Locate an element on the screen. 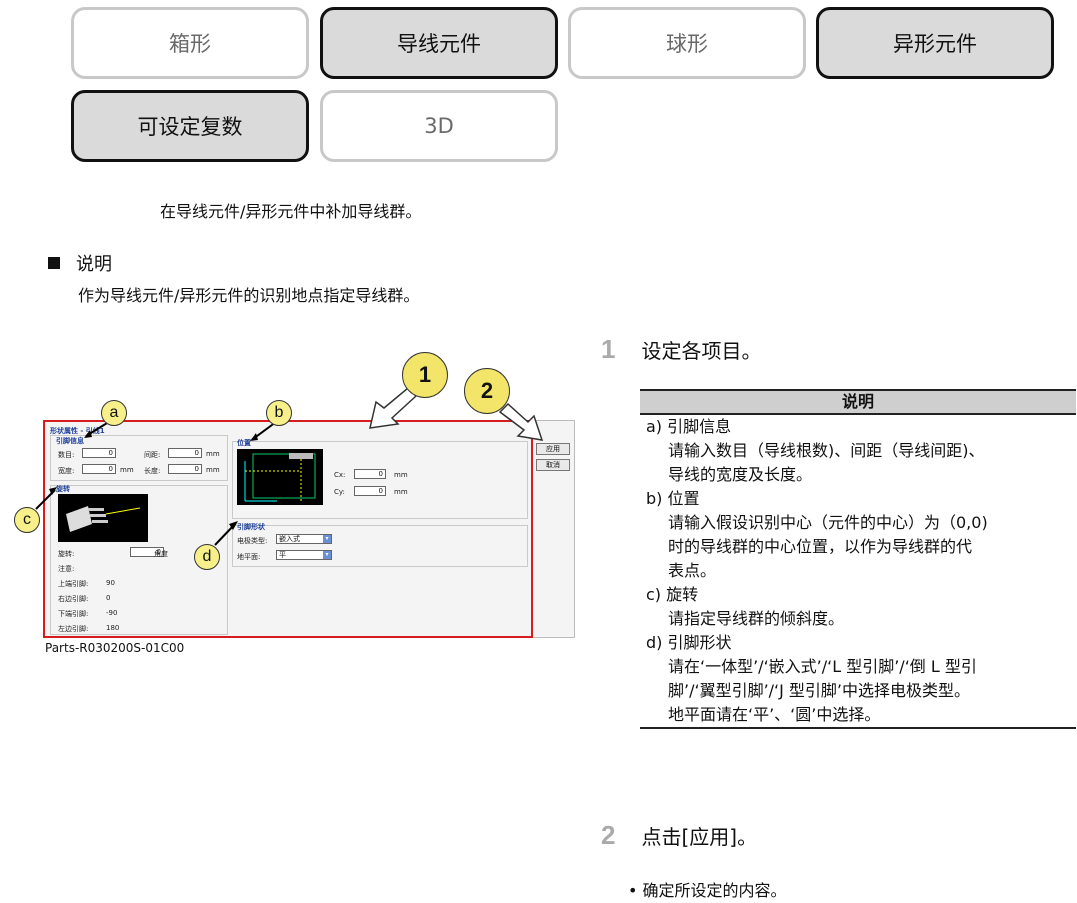 The image size is (1077, 903). item-line: 请输入假设识别中心（元件的中心）为（0,0) is located at coordinates (828, 522).